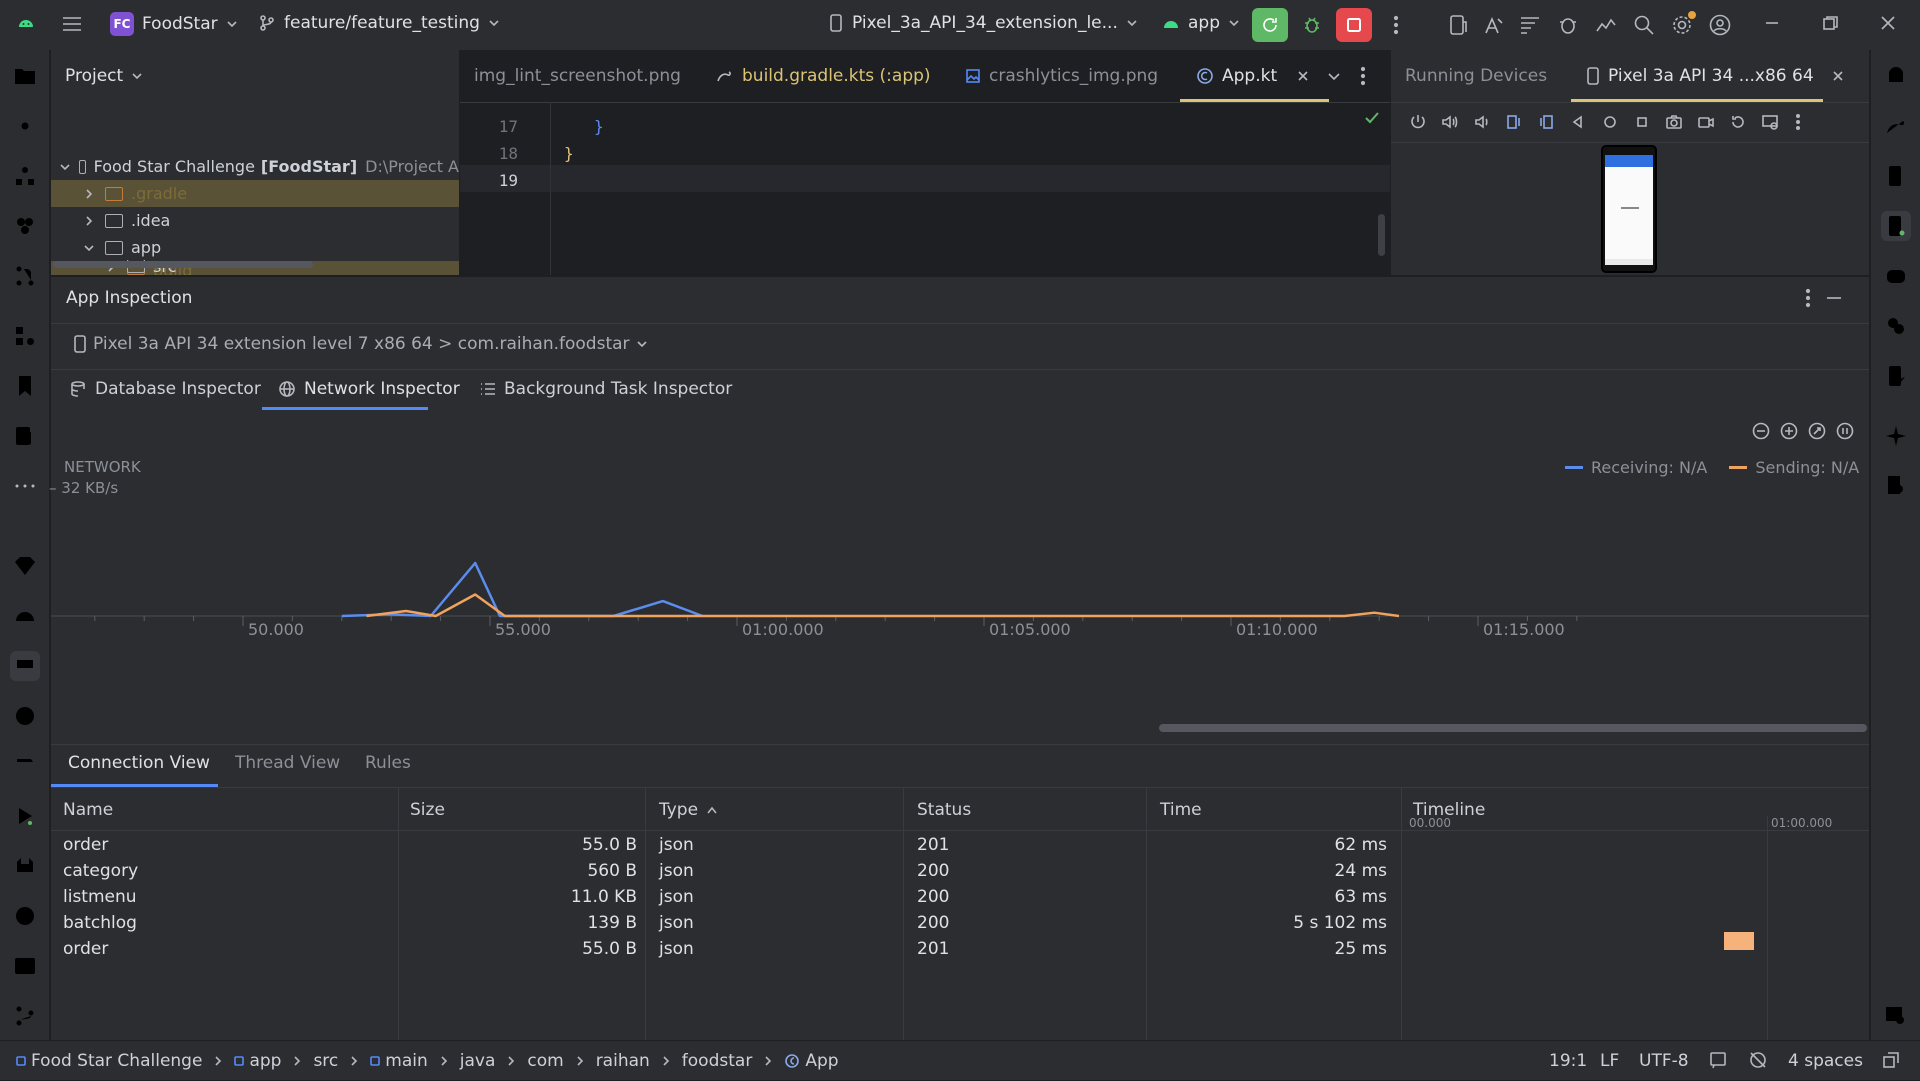 This screenshot has height=1081, width=1920. I want to click on todo-list-icon, so click(25, 516).